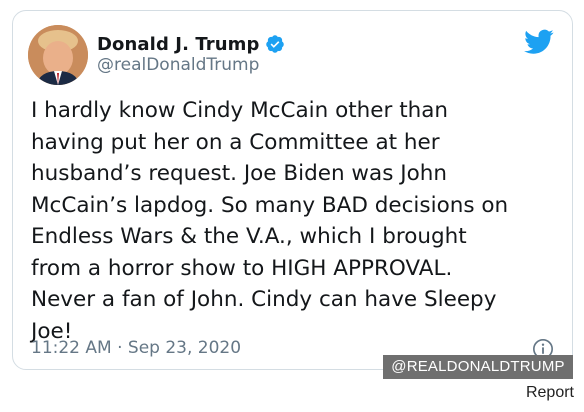 The image size is (584, 412). What do you see at coordinates (275, 44) in the screenshot?
I see `verified-badge-icon` at bounding box center [275, 44].